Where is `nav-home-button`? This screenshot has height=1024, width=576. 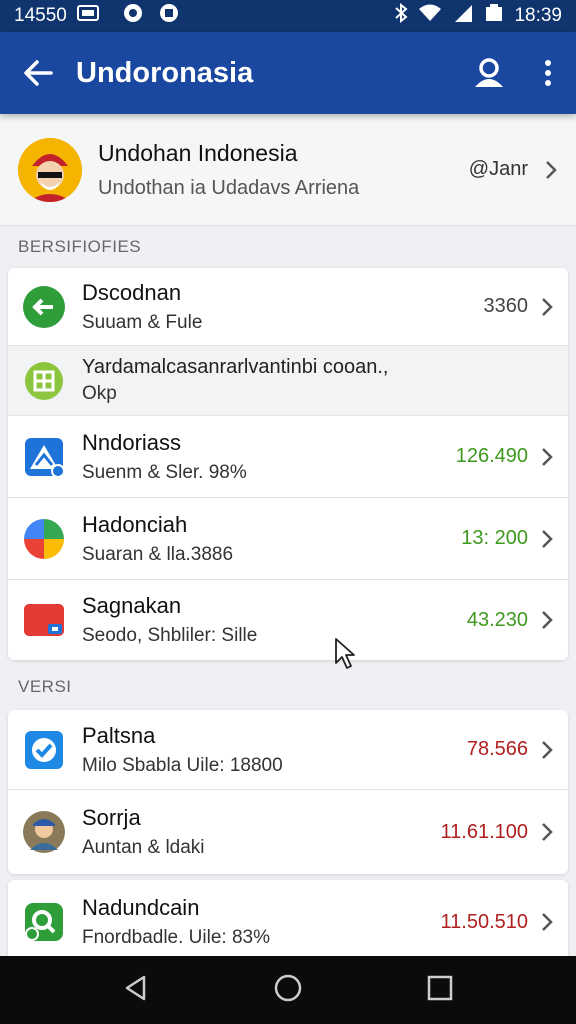
nav-home-button is located at coordinates (288, 990).